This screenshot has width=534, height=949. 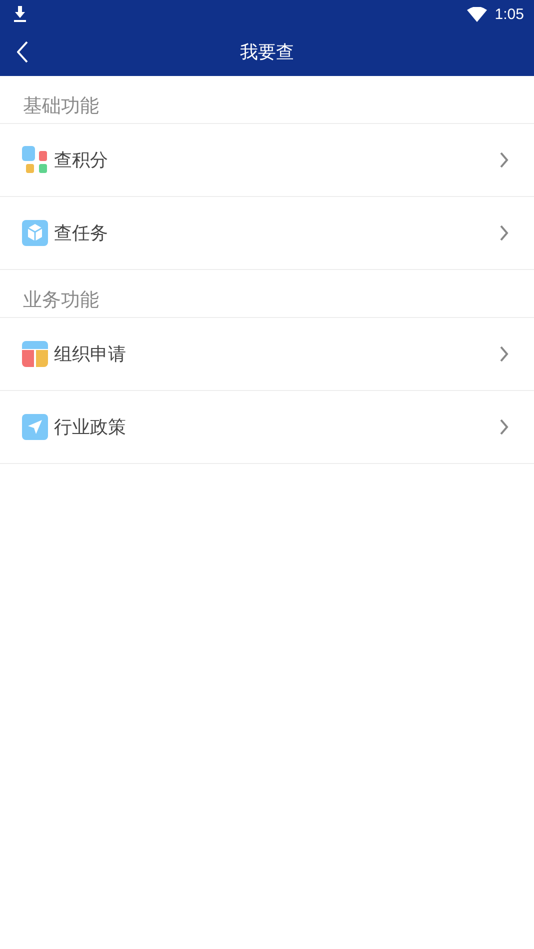 What do you see at coordinates (267, 294) in the screenshot?
I see `section-header: 业务功能` at bounding box center [267, 294].